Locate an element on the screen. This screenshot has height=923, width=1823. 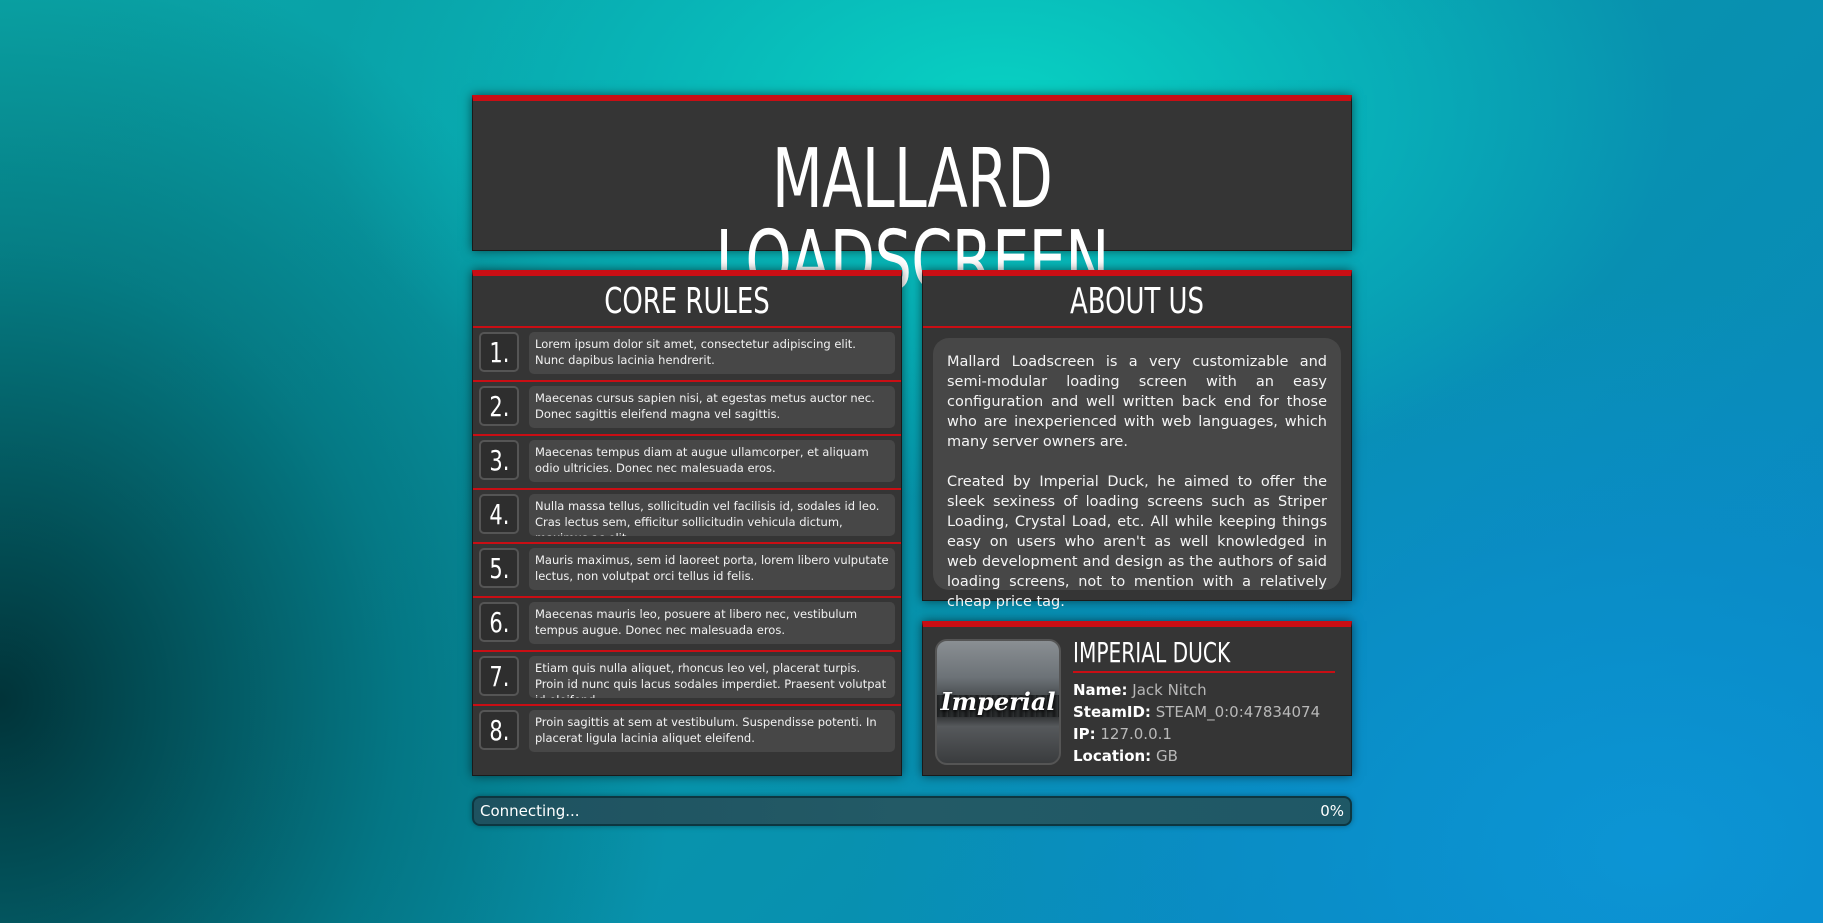
rule-number-text: 5. is located at coordinates (499, 568).